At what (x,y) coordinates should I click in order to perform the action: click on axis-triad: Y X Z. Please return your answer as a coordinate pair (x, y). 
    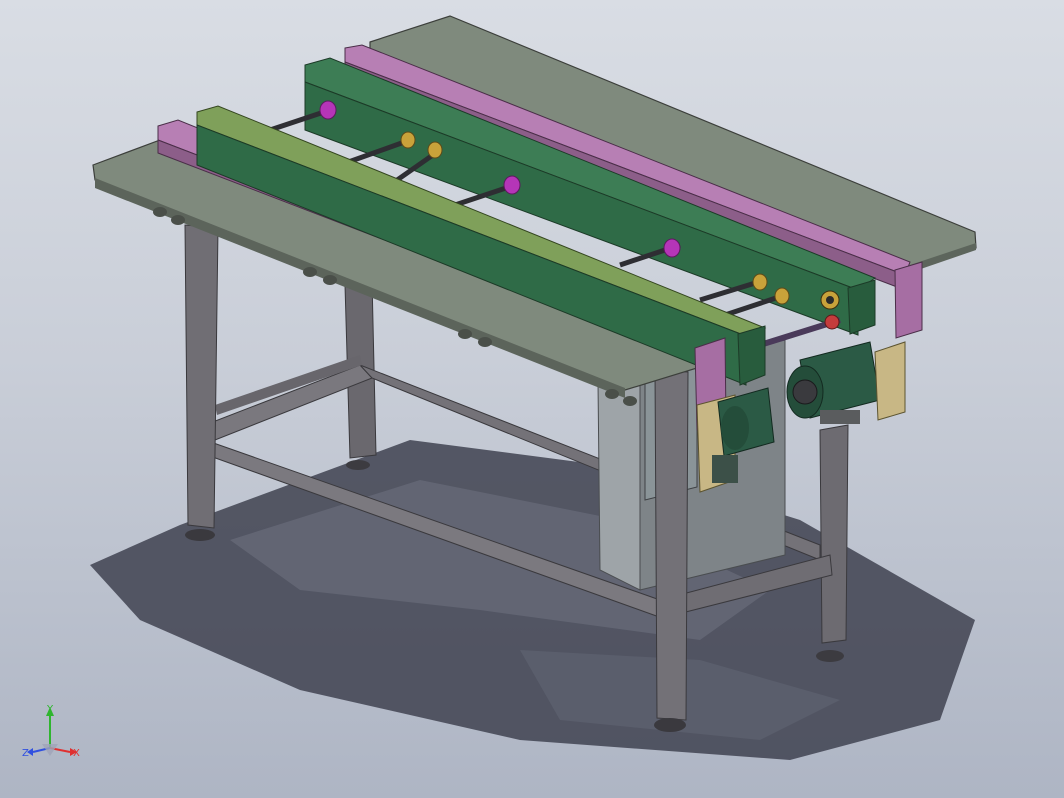
    Looking at the image, I should click on (51, 731).